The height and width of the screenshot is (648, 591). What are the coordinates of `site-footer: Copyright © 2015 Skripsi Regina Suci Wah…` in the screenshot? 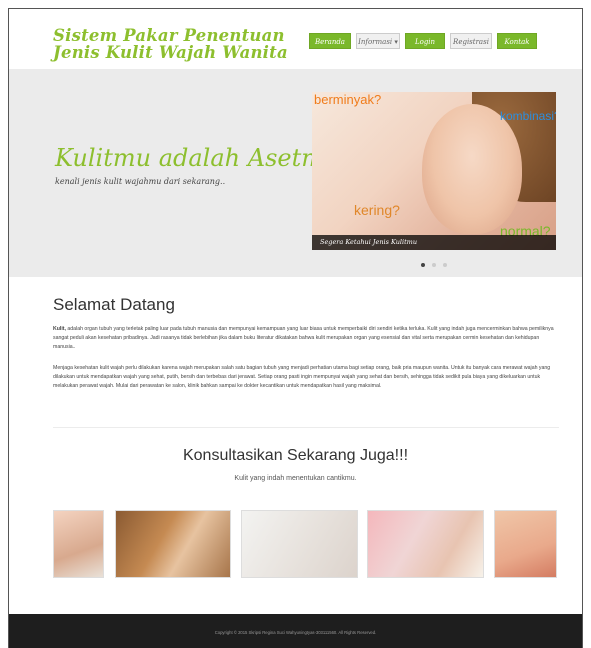 It's located at (295, 631).